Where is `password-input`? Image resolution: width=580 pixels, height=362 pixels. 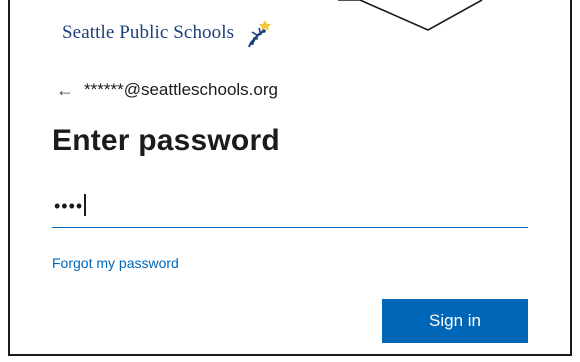
password-input is located at coordinates (290, 206).